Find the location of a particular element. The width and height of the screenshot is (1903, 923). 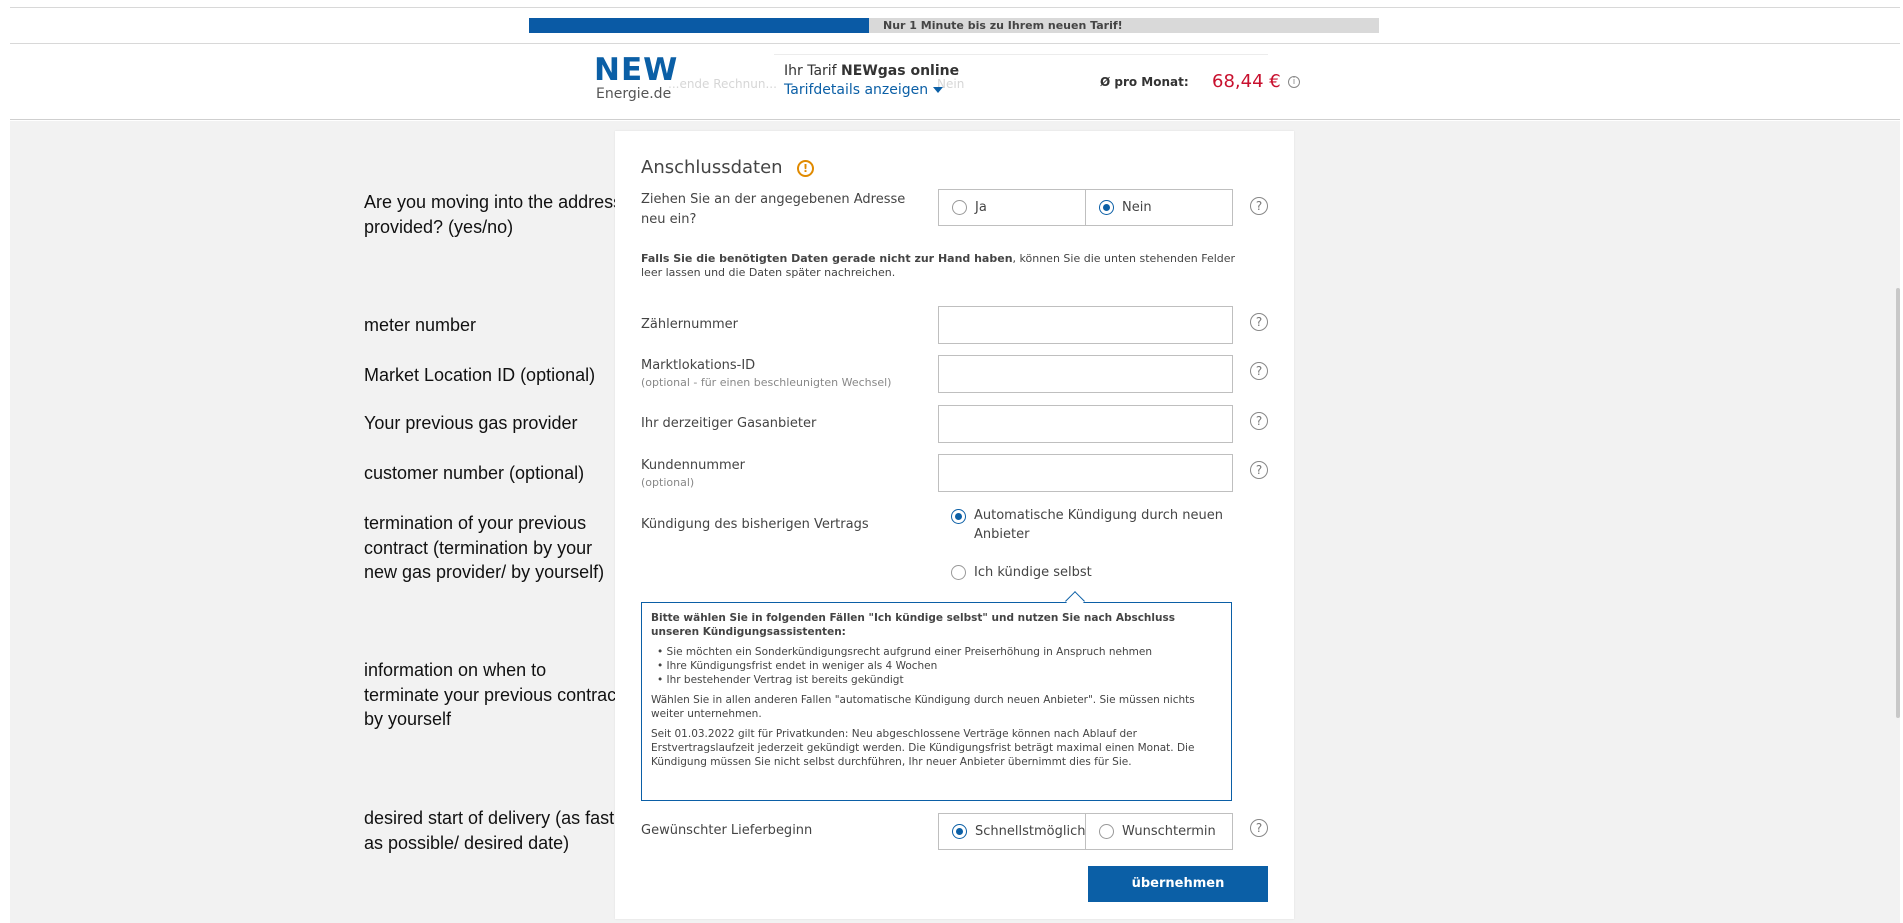

delivery-asap-option: Schnellstmöglich is located at coordinates (1012, 831).